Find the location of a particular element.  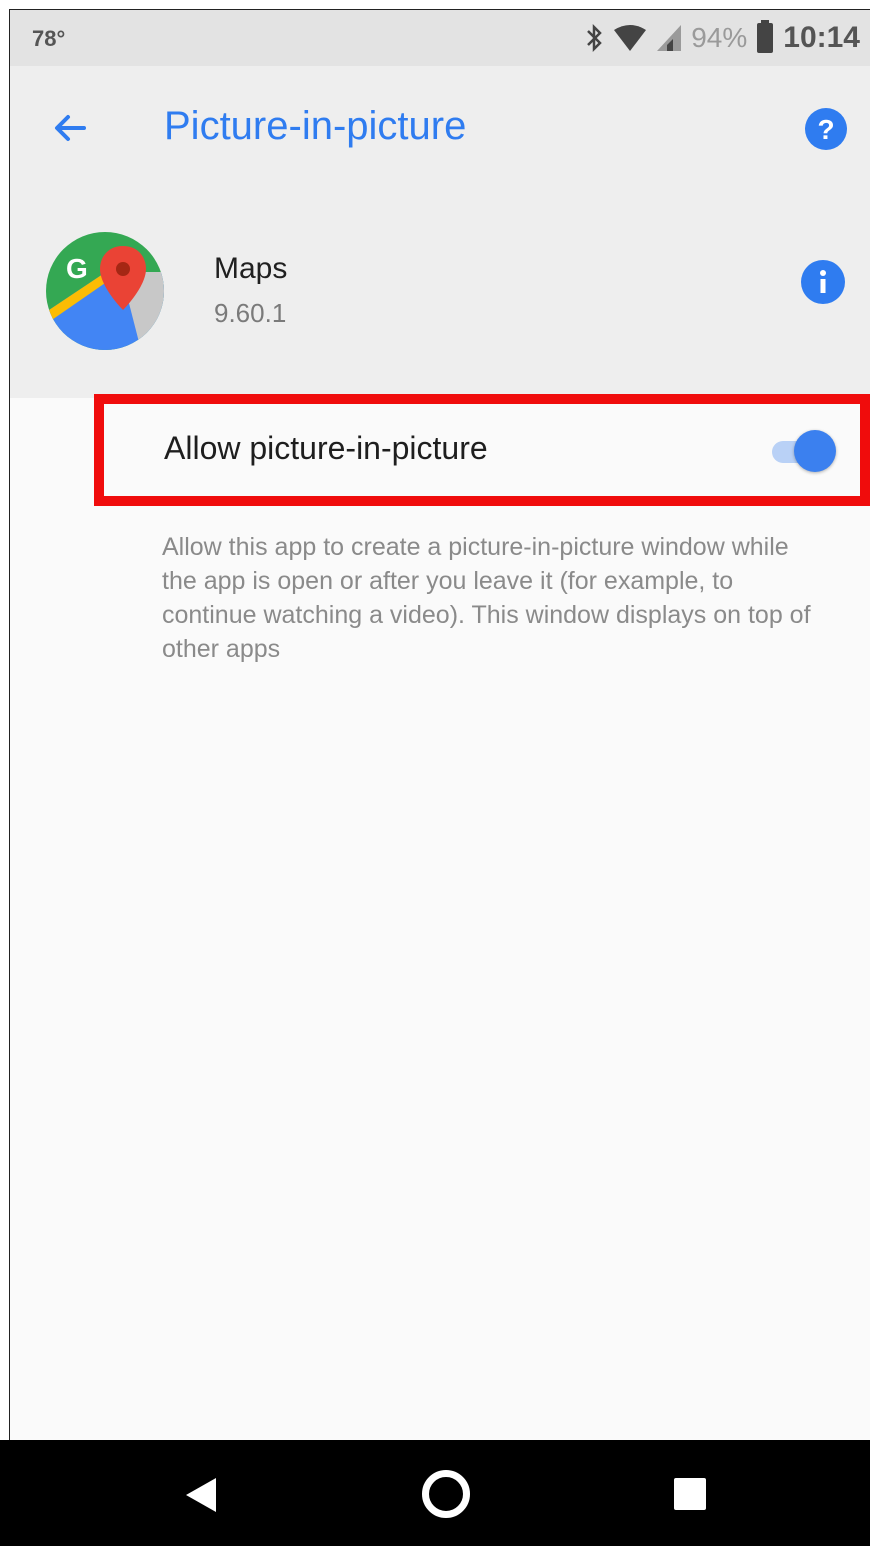

allow-pip-setting-row: Allow picture-in-picture is located at coordinates (482, 450).